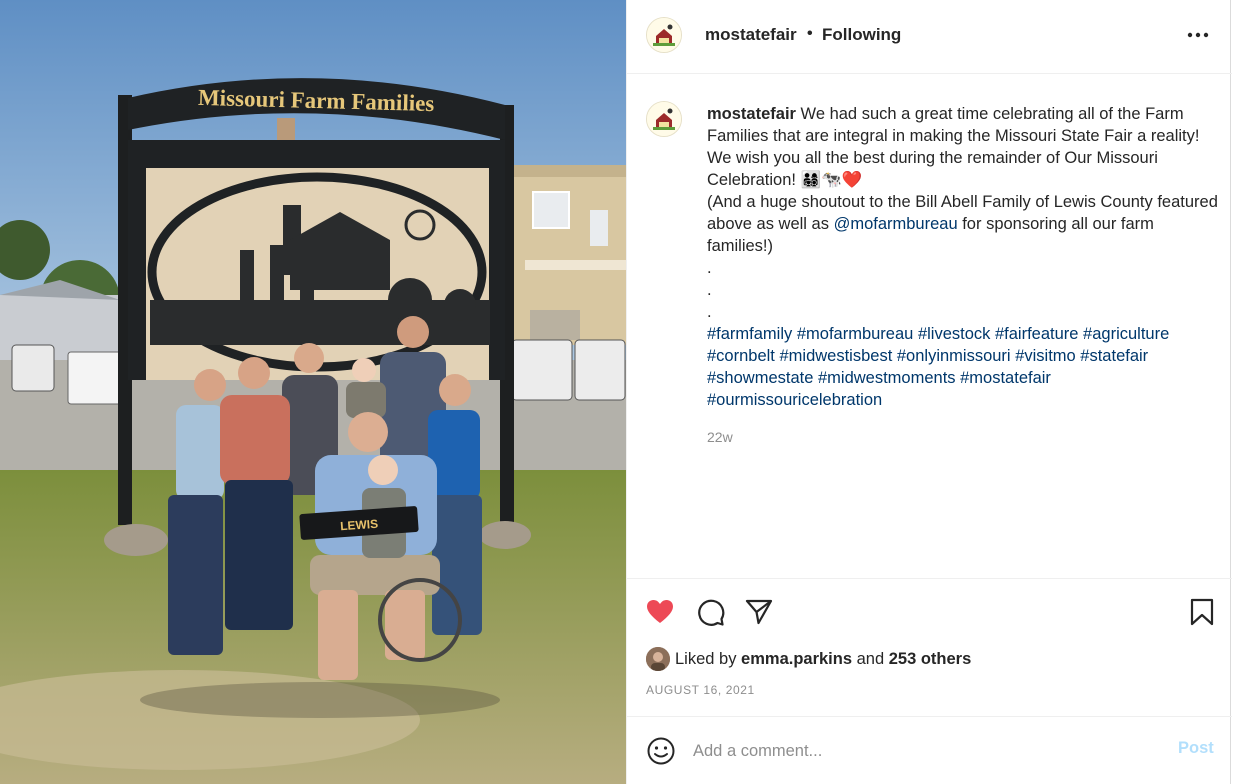 This screenshot has width=1238, height=784. What do you see at coordinates (796, 659) in the screenshot?
I see `liker-username: emma.parkins` at bounding box center [796, 659].